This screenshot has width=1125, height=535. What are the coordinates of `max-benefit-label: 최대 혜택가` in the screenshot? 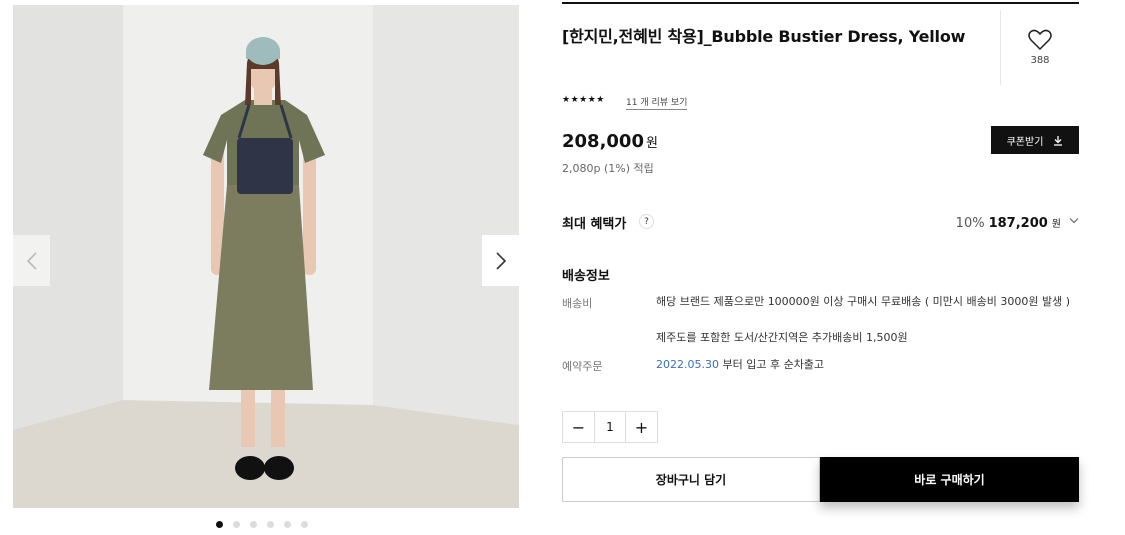 It's located at (594, 224).